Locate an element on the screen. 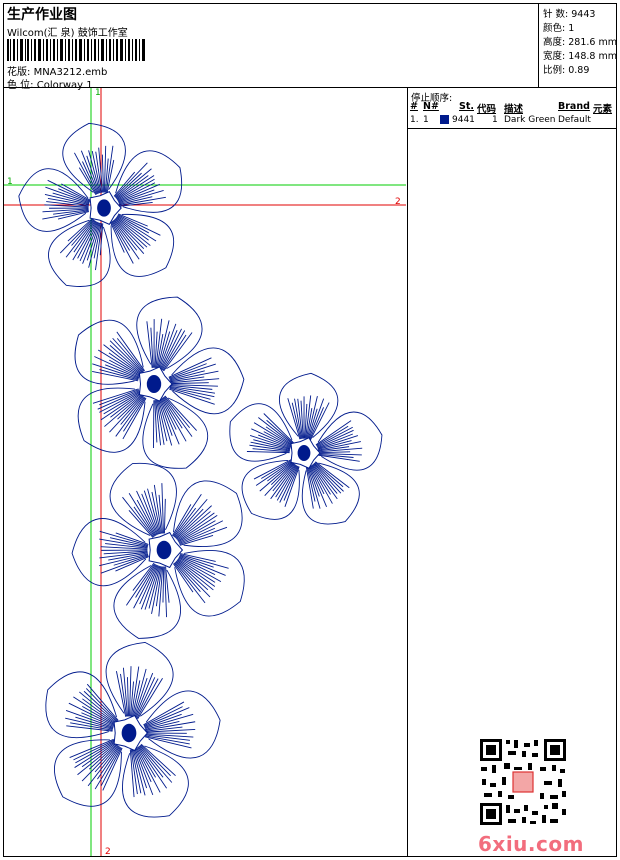  row-code: 9441 is located at coordinates (463, 120).